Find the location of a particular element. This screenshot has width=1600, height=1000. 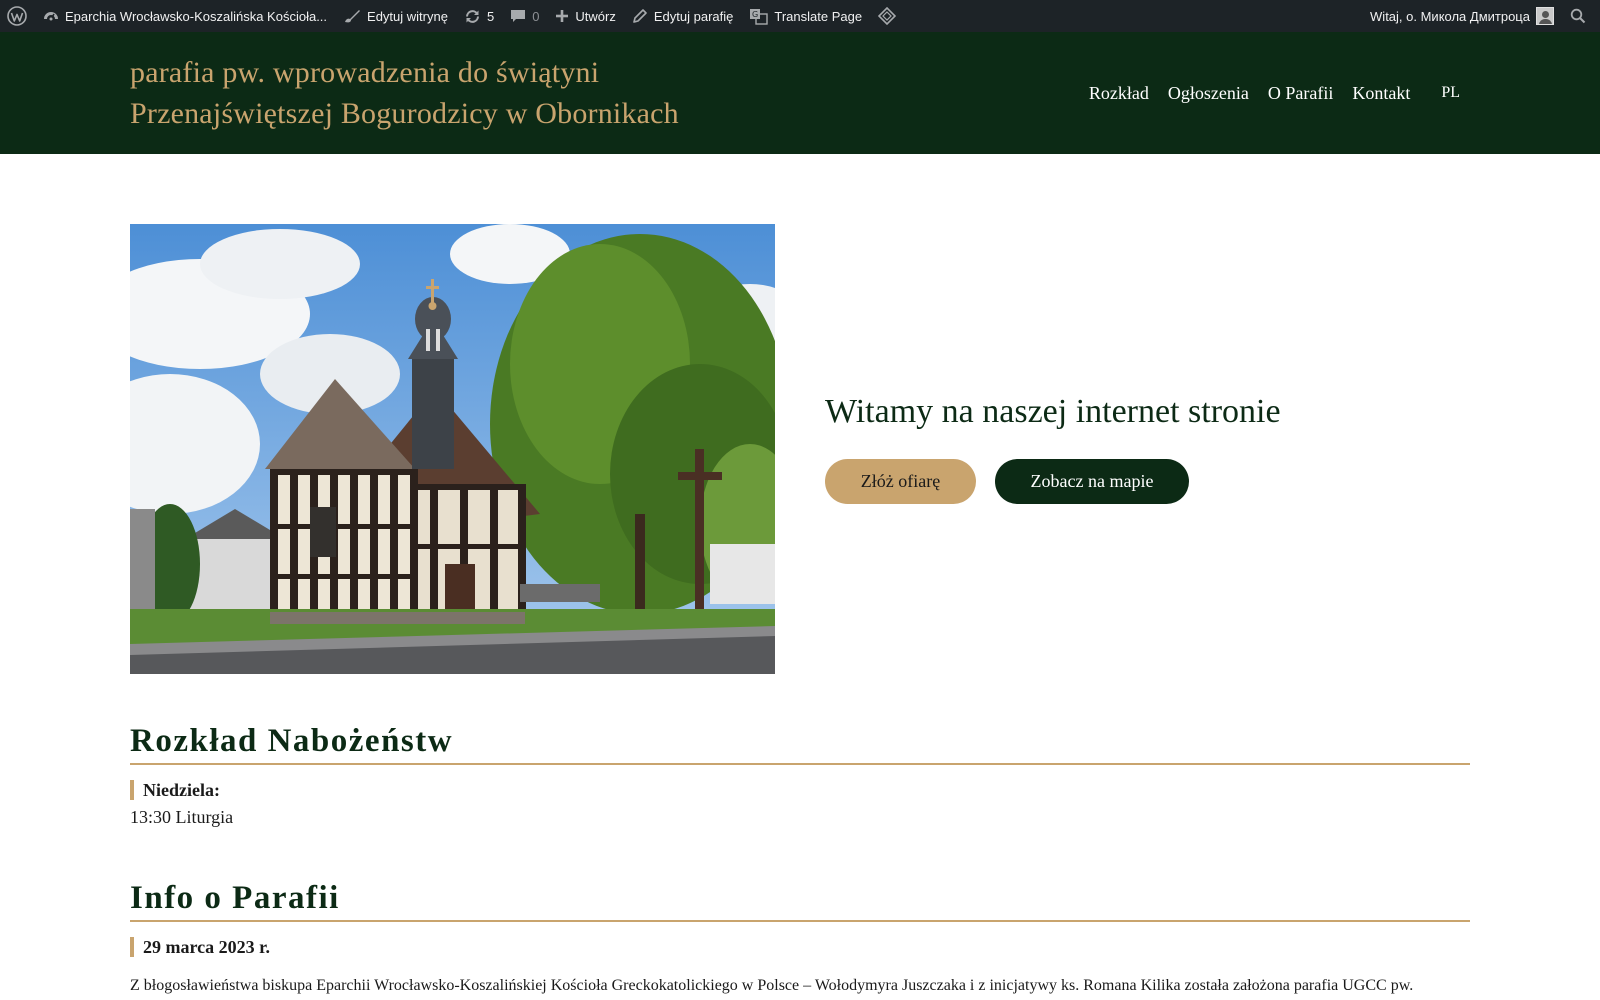

pencil-icon is located at coordinates (640, 16).